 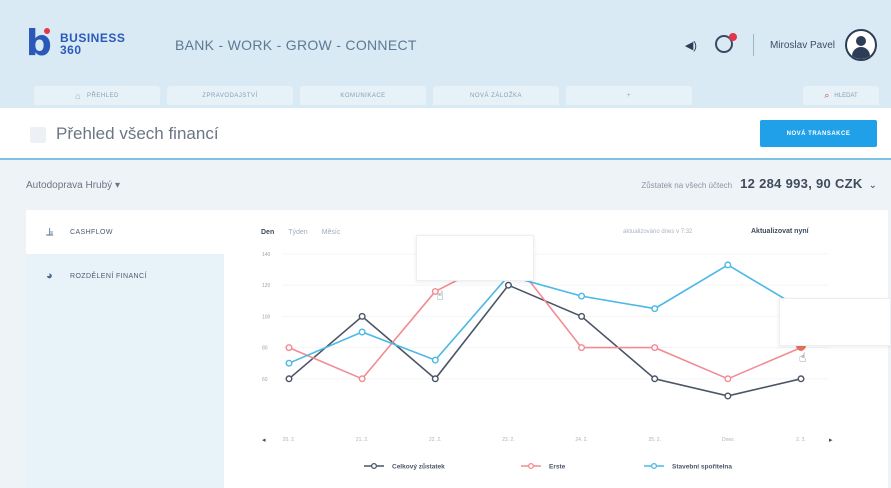 I want to click on search-tab: ⌕ Hledat, so click(x=841, y=95).